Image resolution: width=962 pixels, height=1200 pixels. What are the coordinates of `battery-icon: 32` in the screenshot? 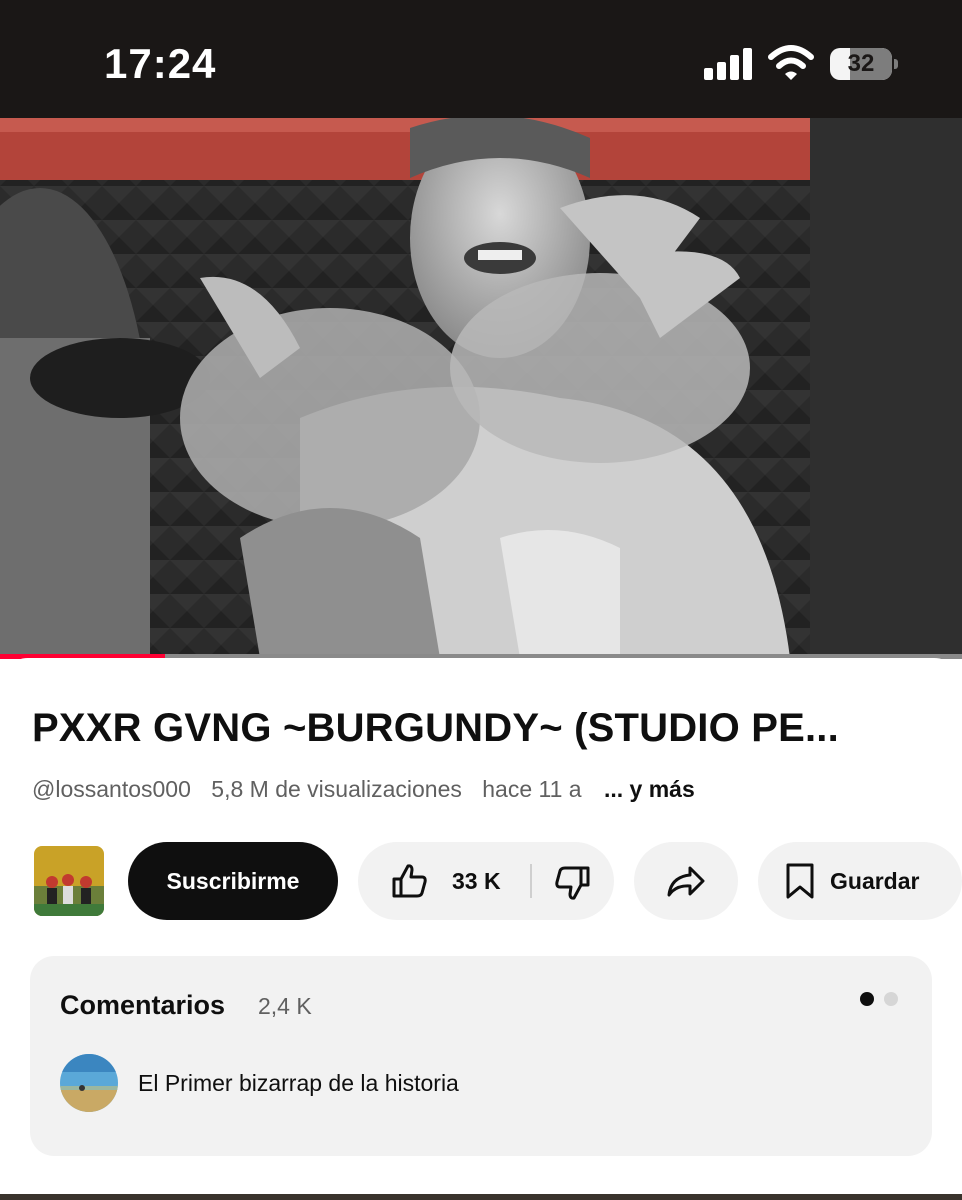 It's located at (864, 65).